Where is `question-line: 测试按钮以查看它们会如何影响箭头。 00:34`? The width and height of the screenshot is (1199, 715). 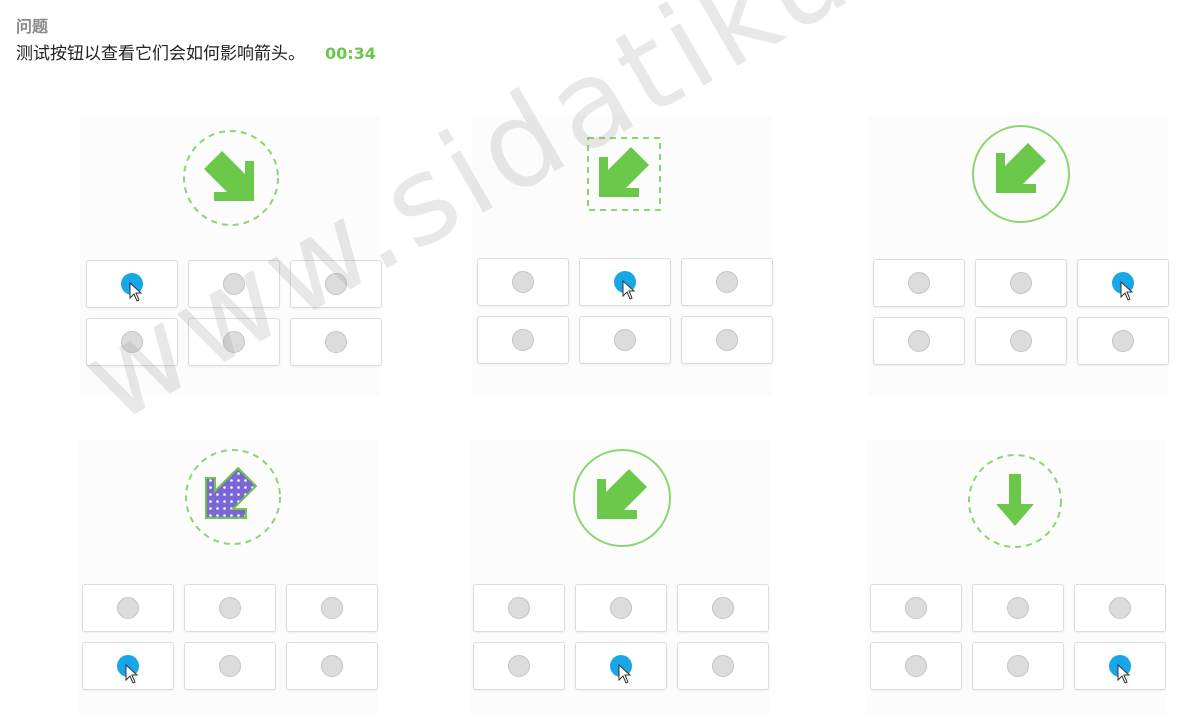
question-line: 测试按钮以查看它们会如何影响箭头。 00:34 is located at coordinates (196, 54).